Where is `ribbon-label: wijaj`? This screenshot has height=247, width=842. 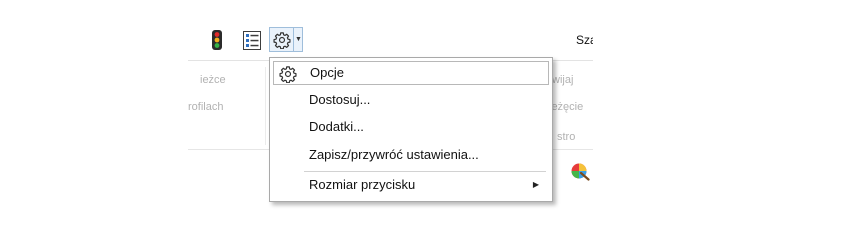
ribbon-label: wijaj is located at coordinates (562, 80).